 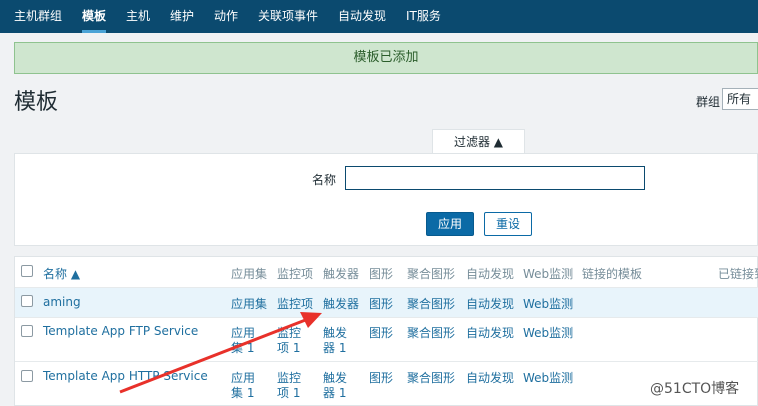 What do you see at coordinates (695, 389) in the screenshot?
I see `watermark: @51CTO博客` at bounding box center [695, 389].